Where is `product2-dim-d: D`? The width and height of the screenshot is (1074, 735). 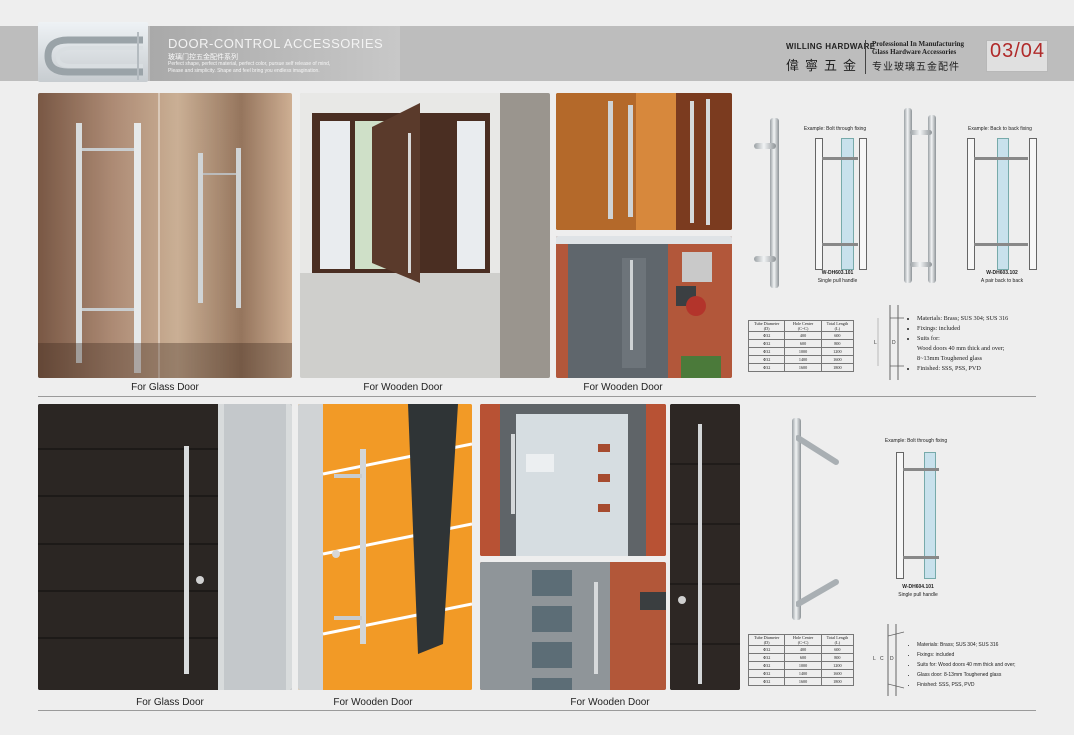
product2-dim-d: D is located at coordinates (892, 659).